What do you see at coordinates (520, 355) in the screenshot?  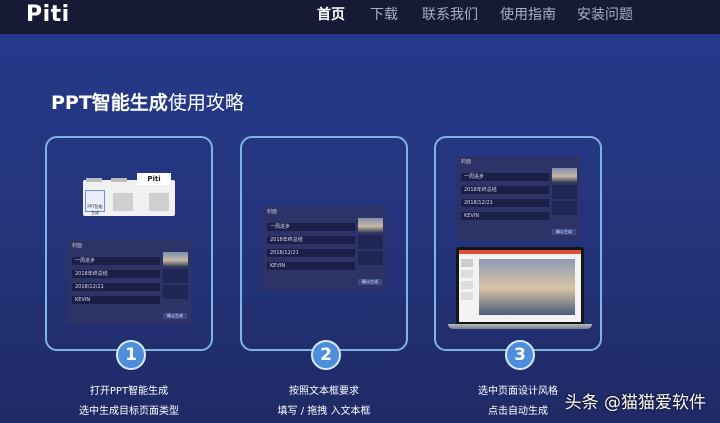 I see `step-number-badge: 3` at bounding box center [520, 355].